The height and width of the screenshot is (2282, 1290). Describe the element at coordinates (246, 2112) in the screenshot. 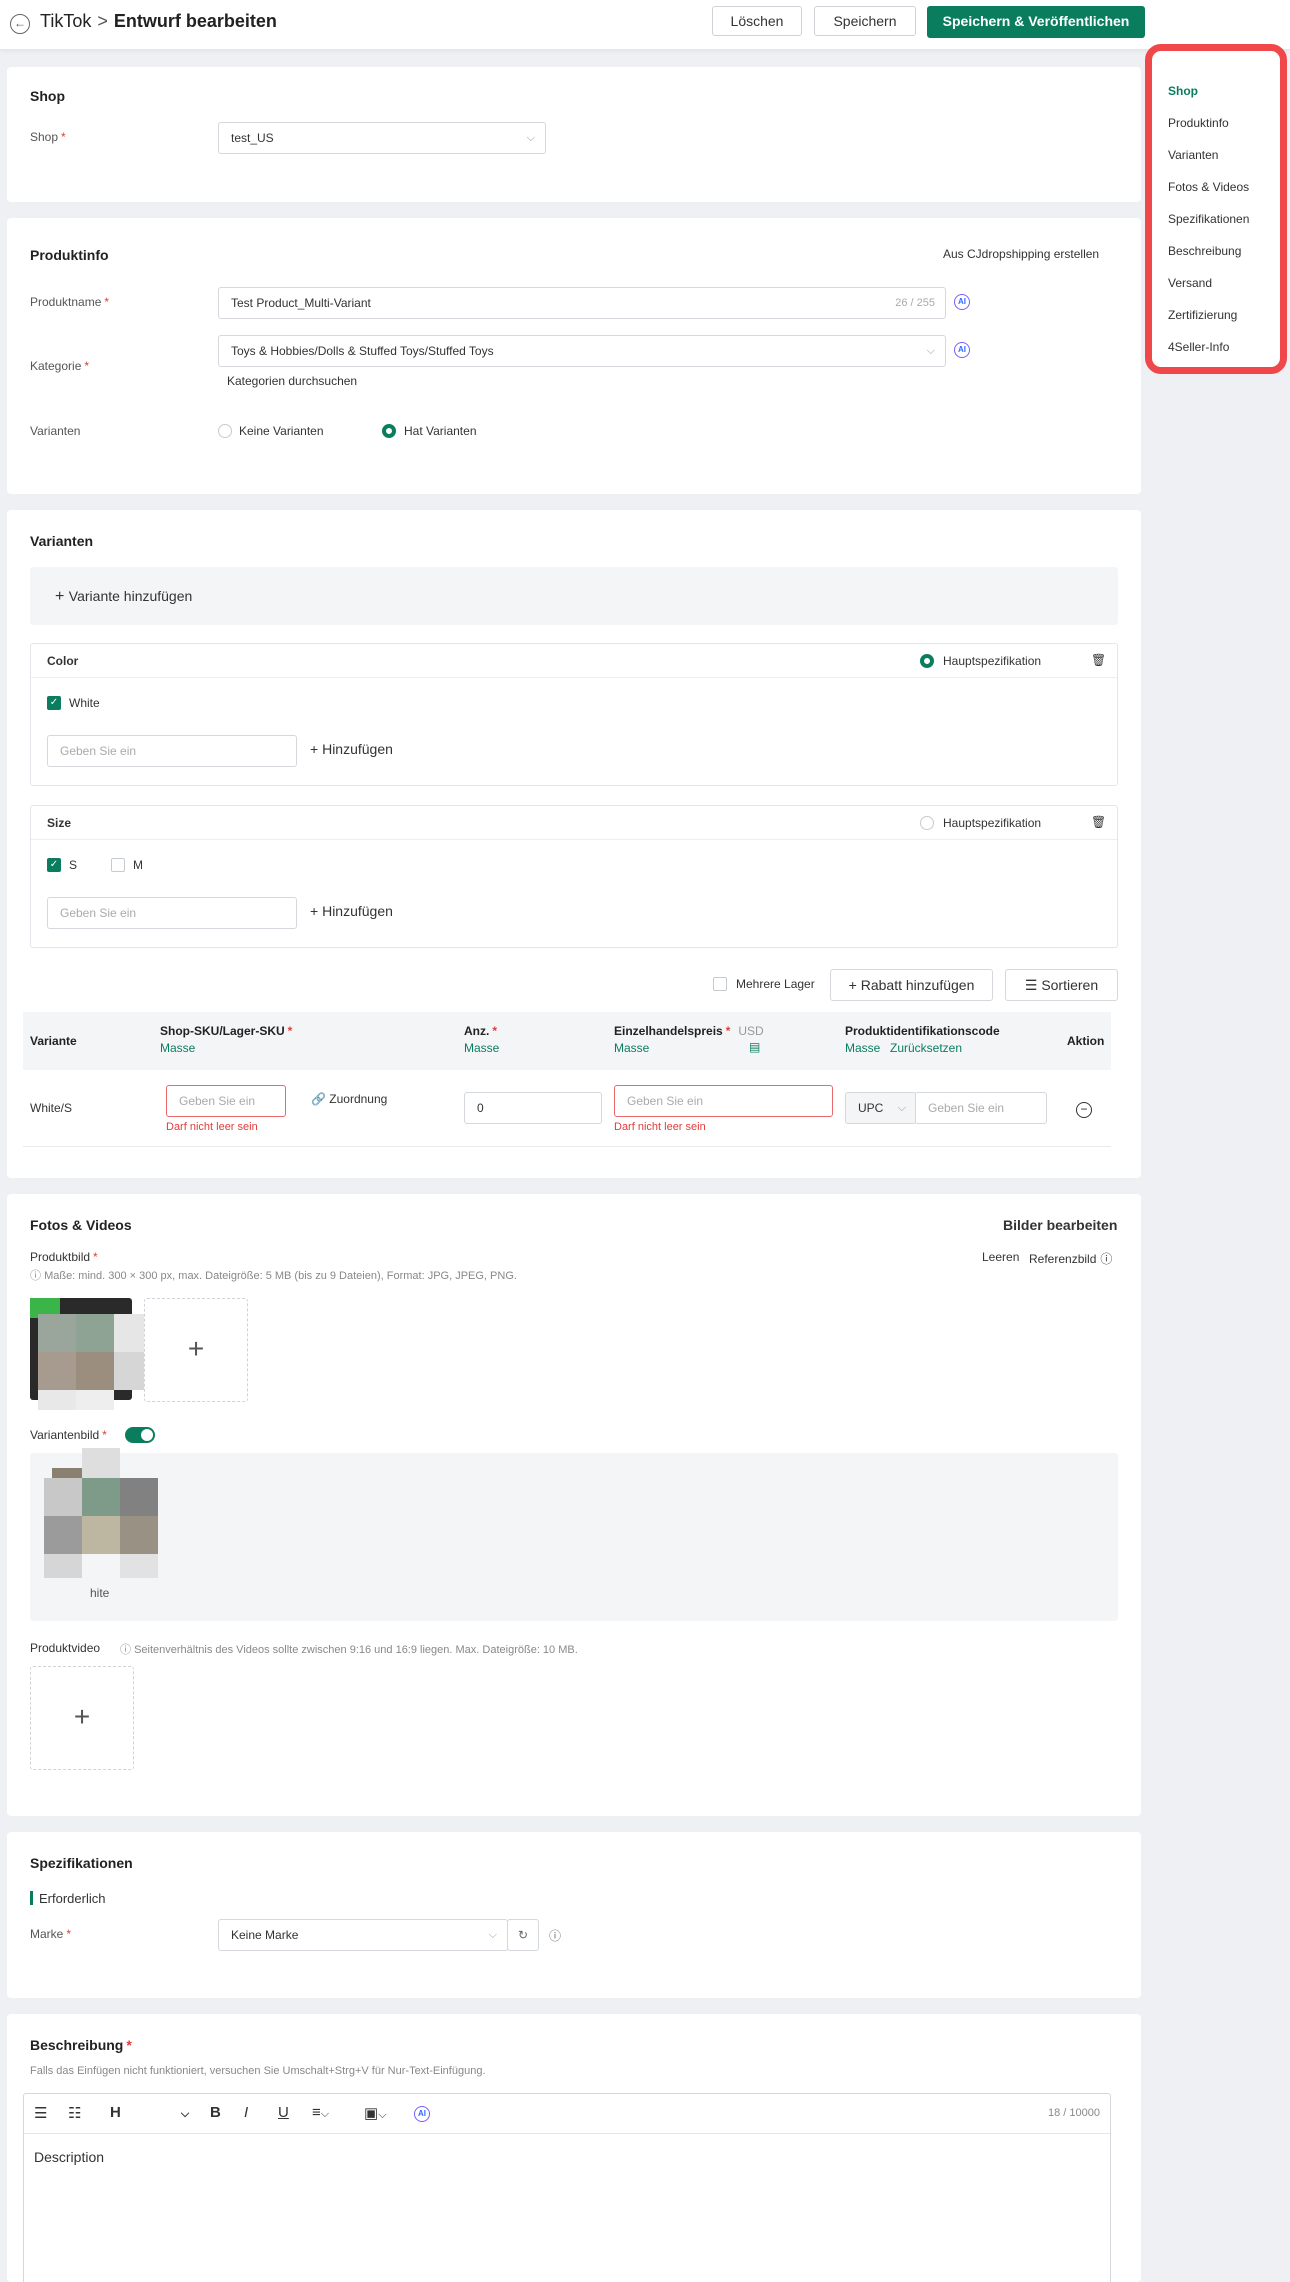

I see `italic-icon: I` at that location.